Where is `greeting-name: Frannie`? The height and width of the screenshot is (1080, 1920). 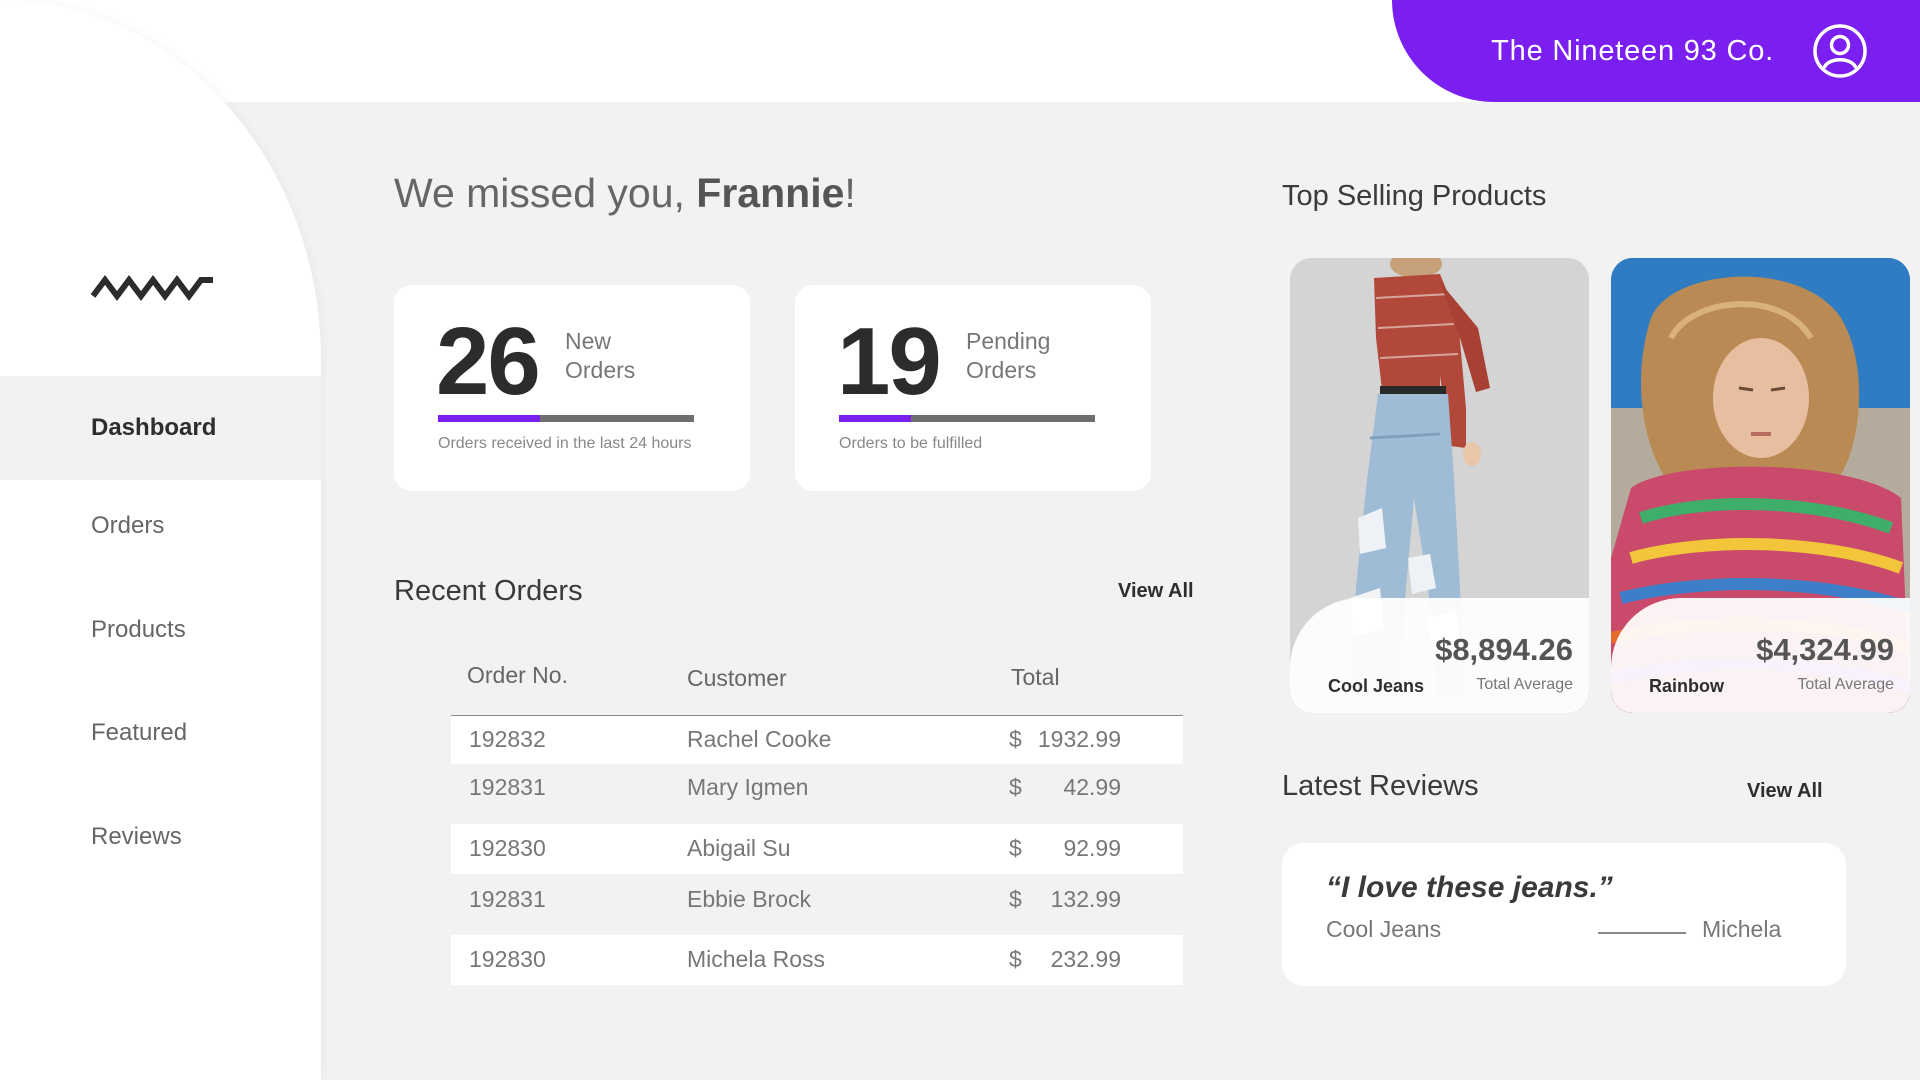 greeting-name: Frannie is located at coordinates (770, 193).